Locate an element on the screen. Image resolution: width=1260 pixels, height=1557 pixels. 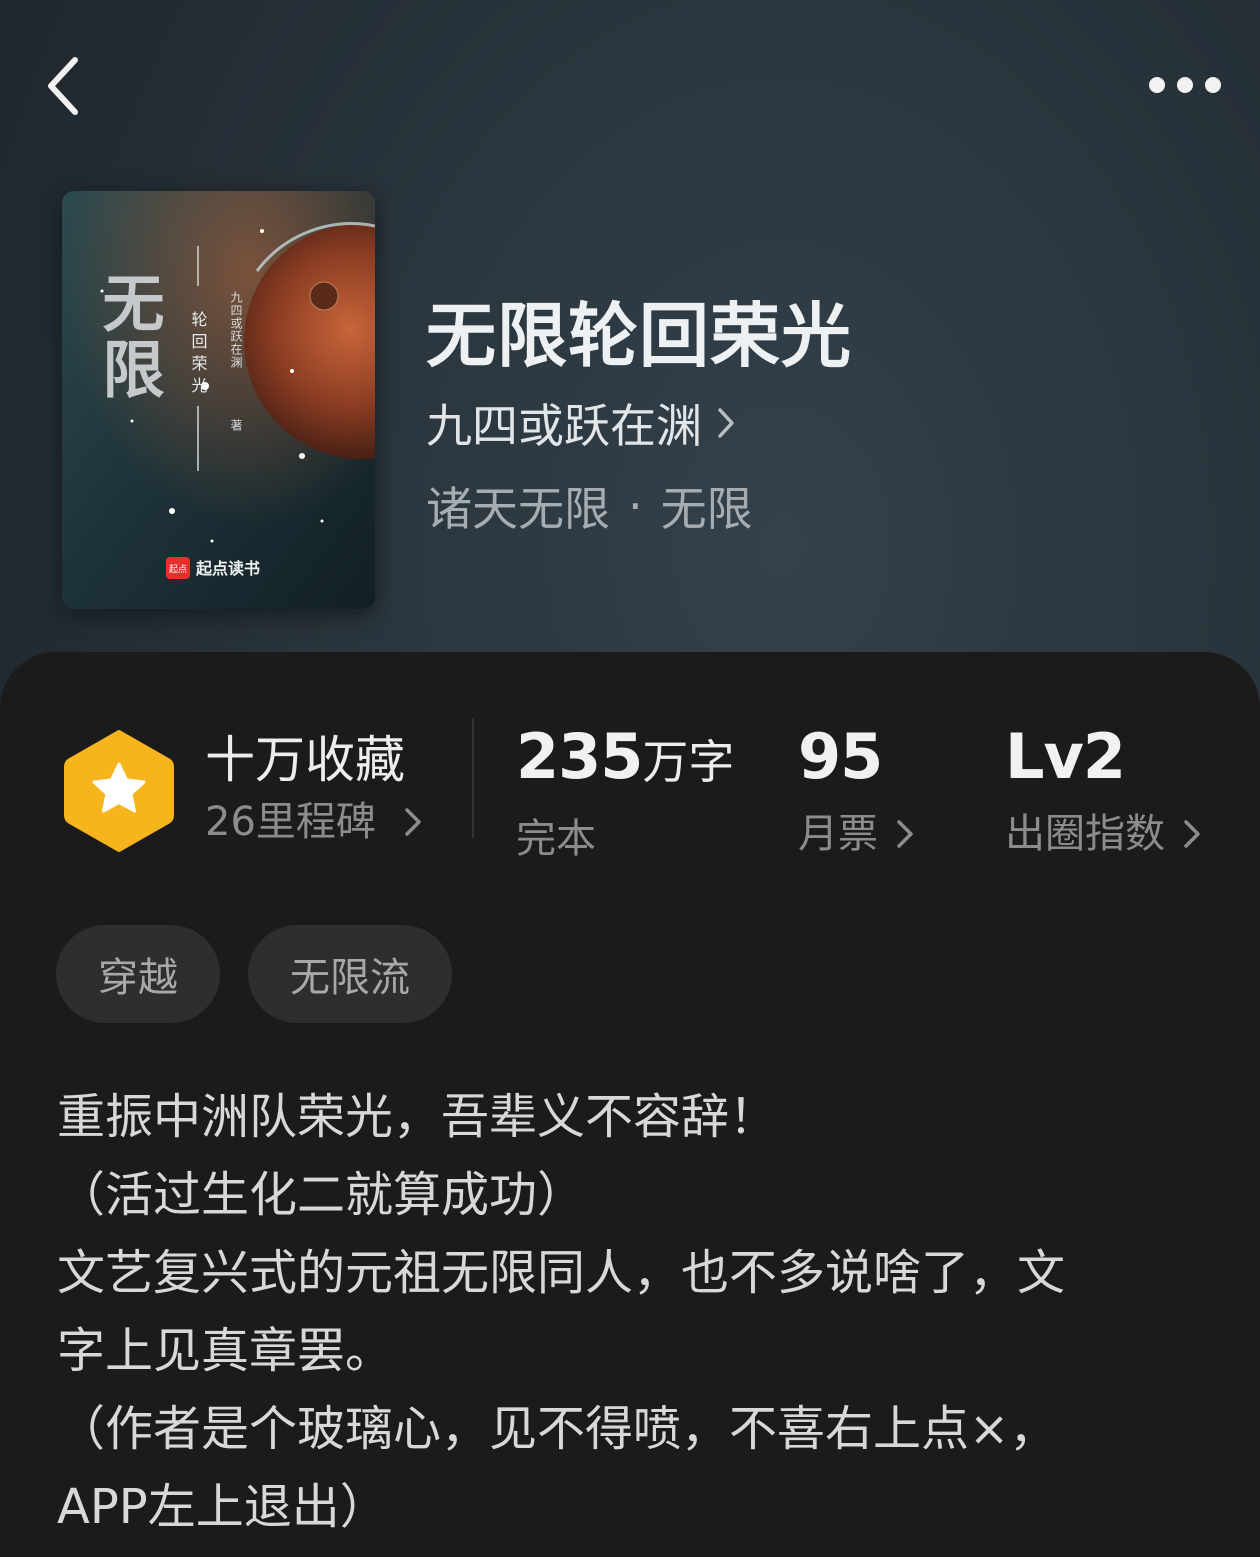
genre-line: 诸天无限 · 无限 is located at coordinates (589, 506).